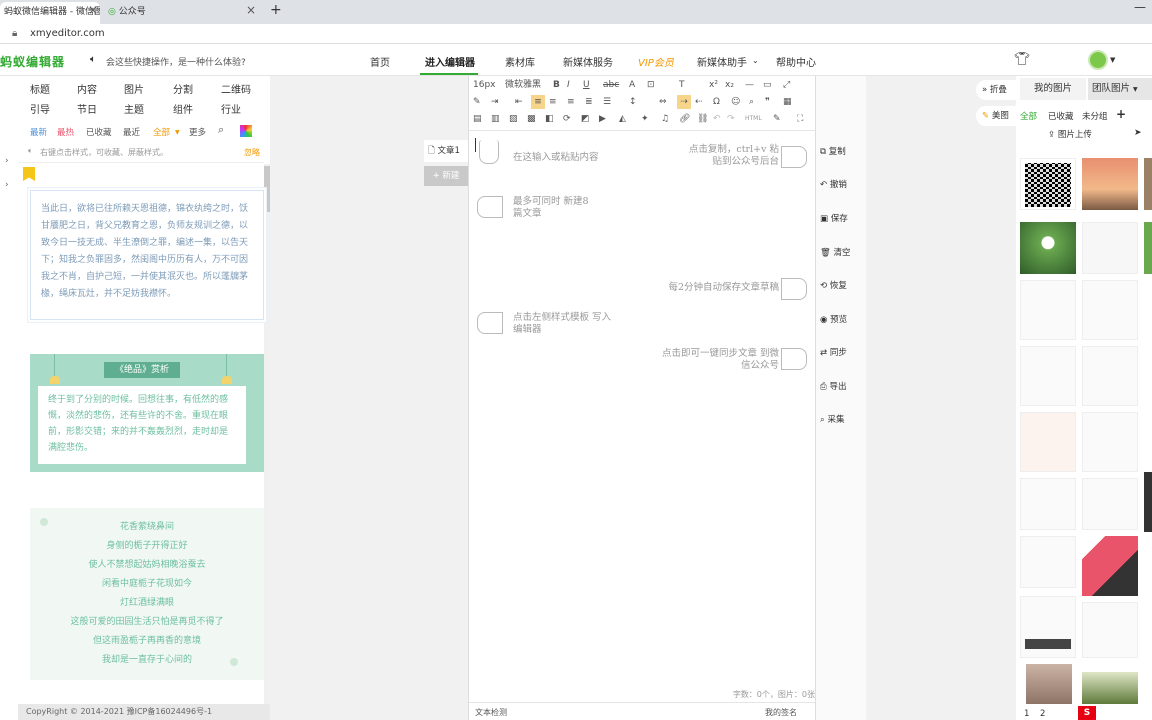  Describe the element at coordinates (252, 152) in the screenshot. I see `tip-dismiss: 忽略` at that location.